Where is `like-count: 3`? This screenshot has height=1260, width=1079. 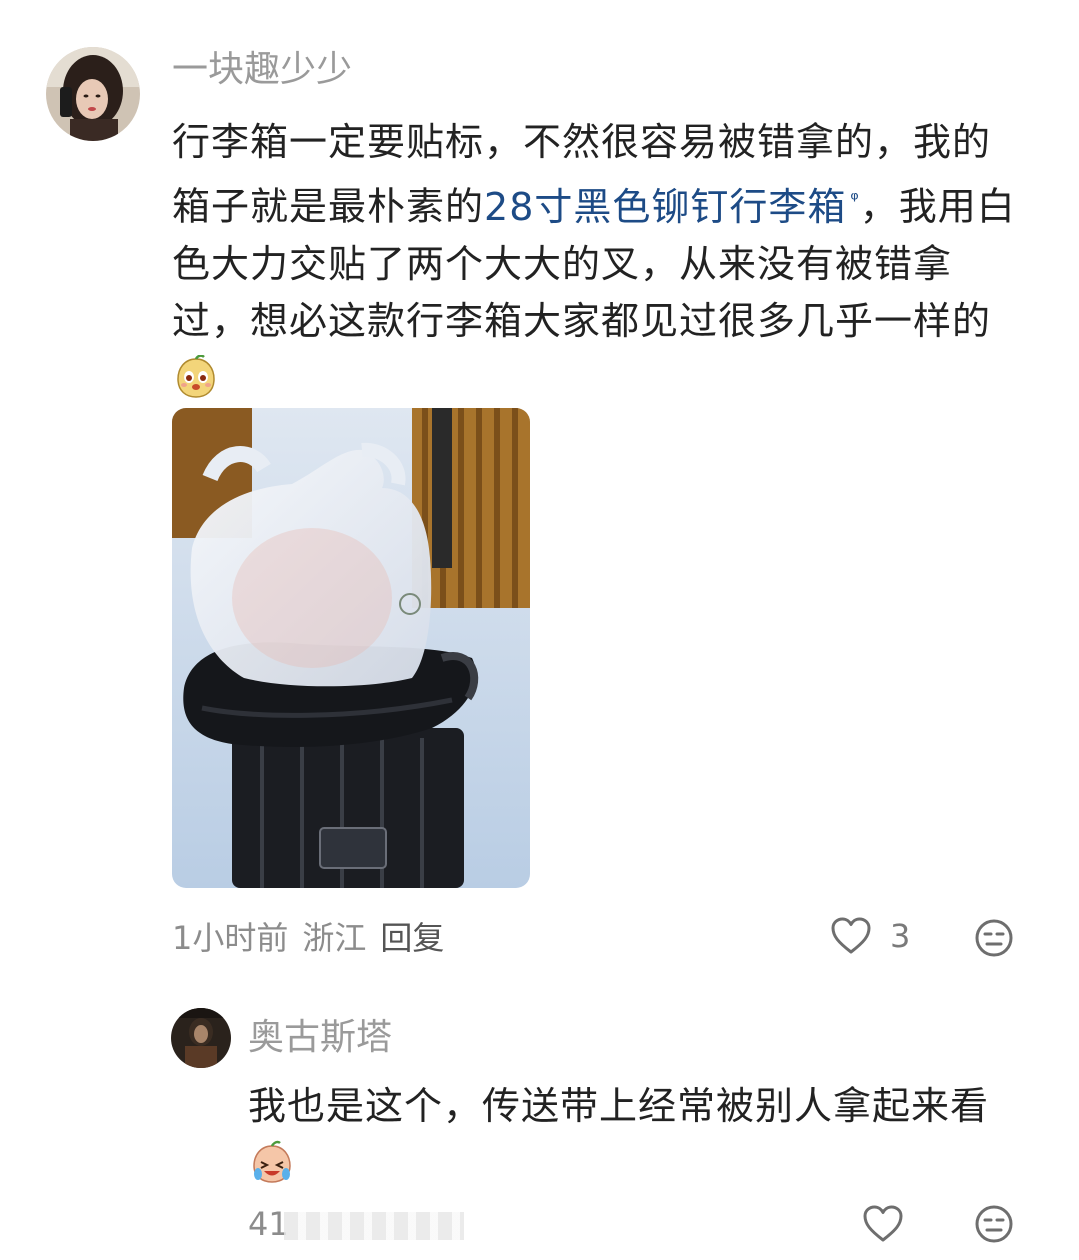 like-count: 3 is located at coordinates (900, 936).